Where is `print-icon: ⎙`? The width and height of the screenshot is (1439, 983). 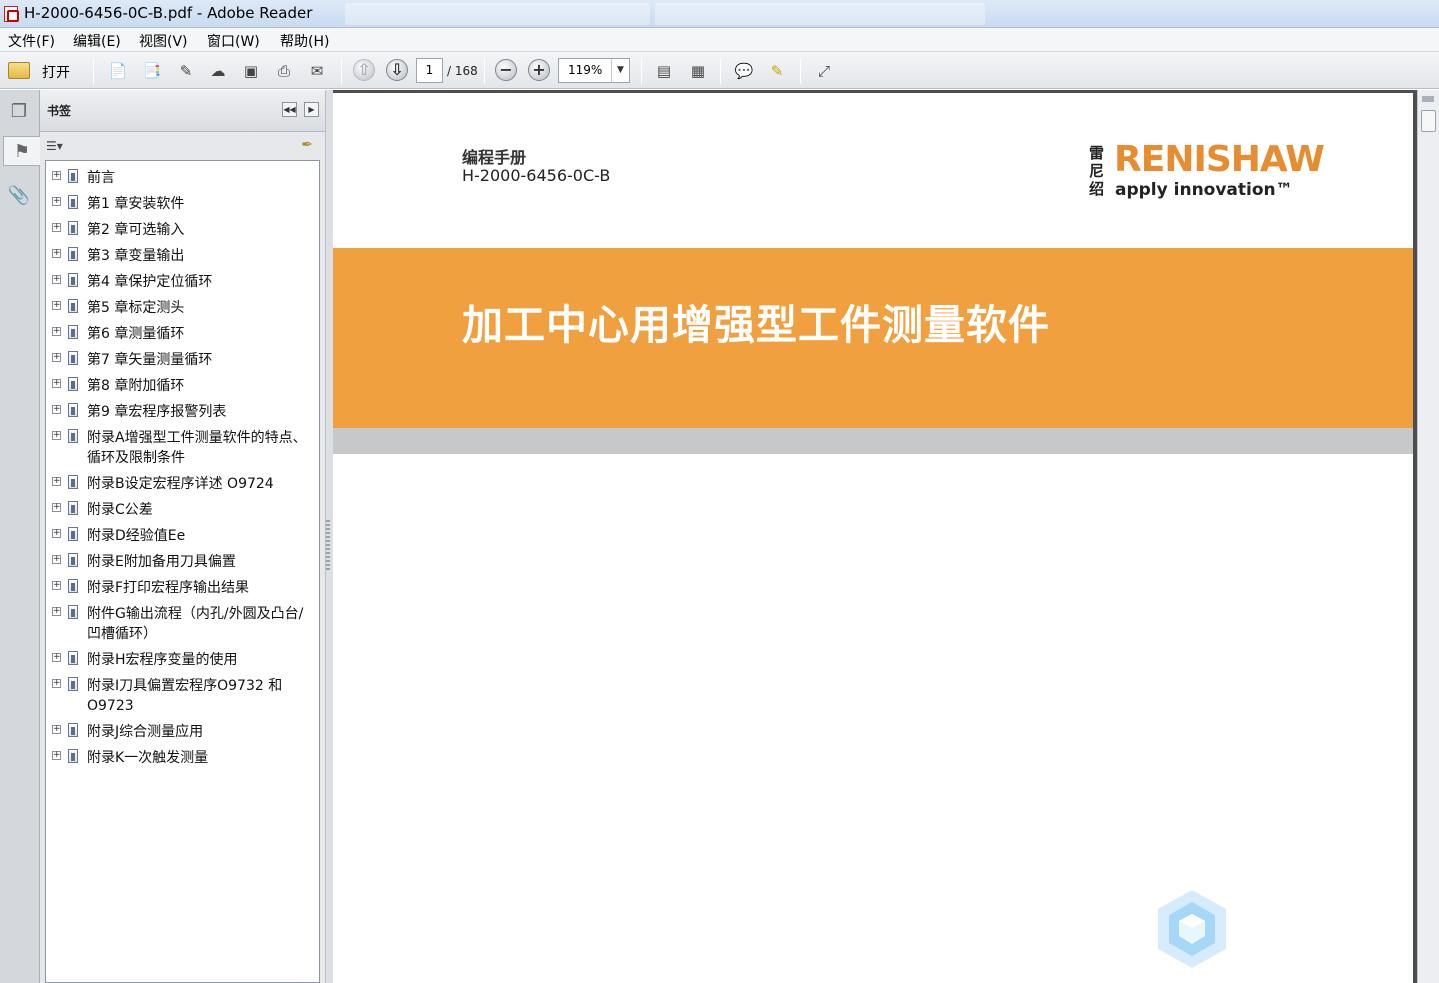 print-icon: ⎙ is located at coordinates (284, 71).